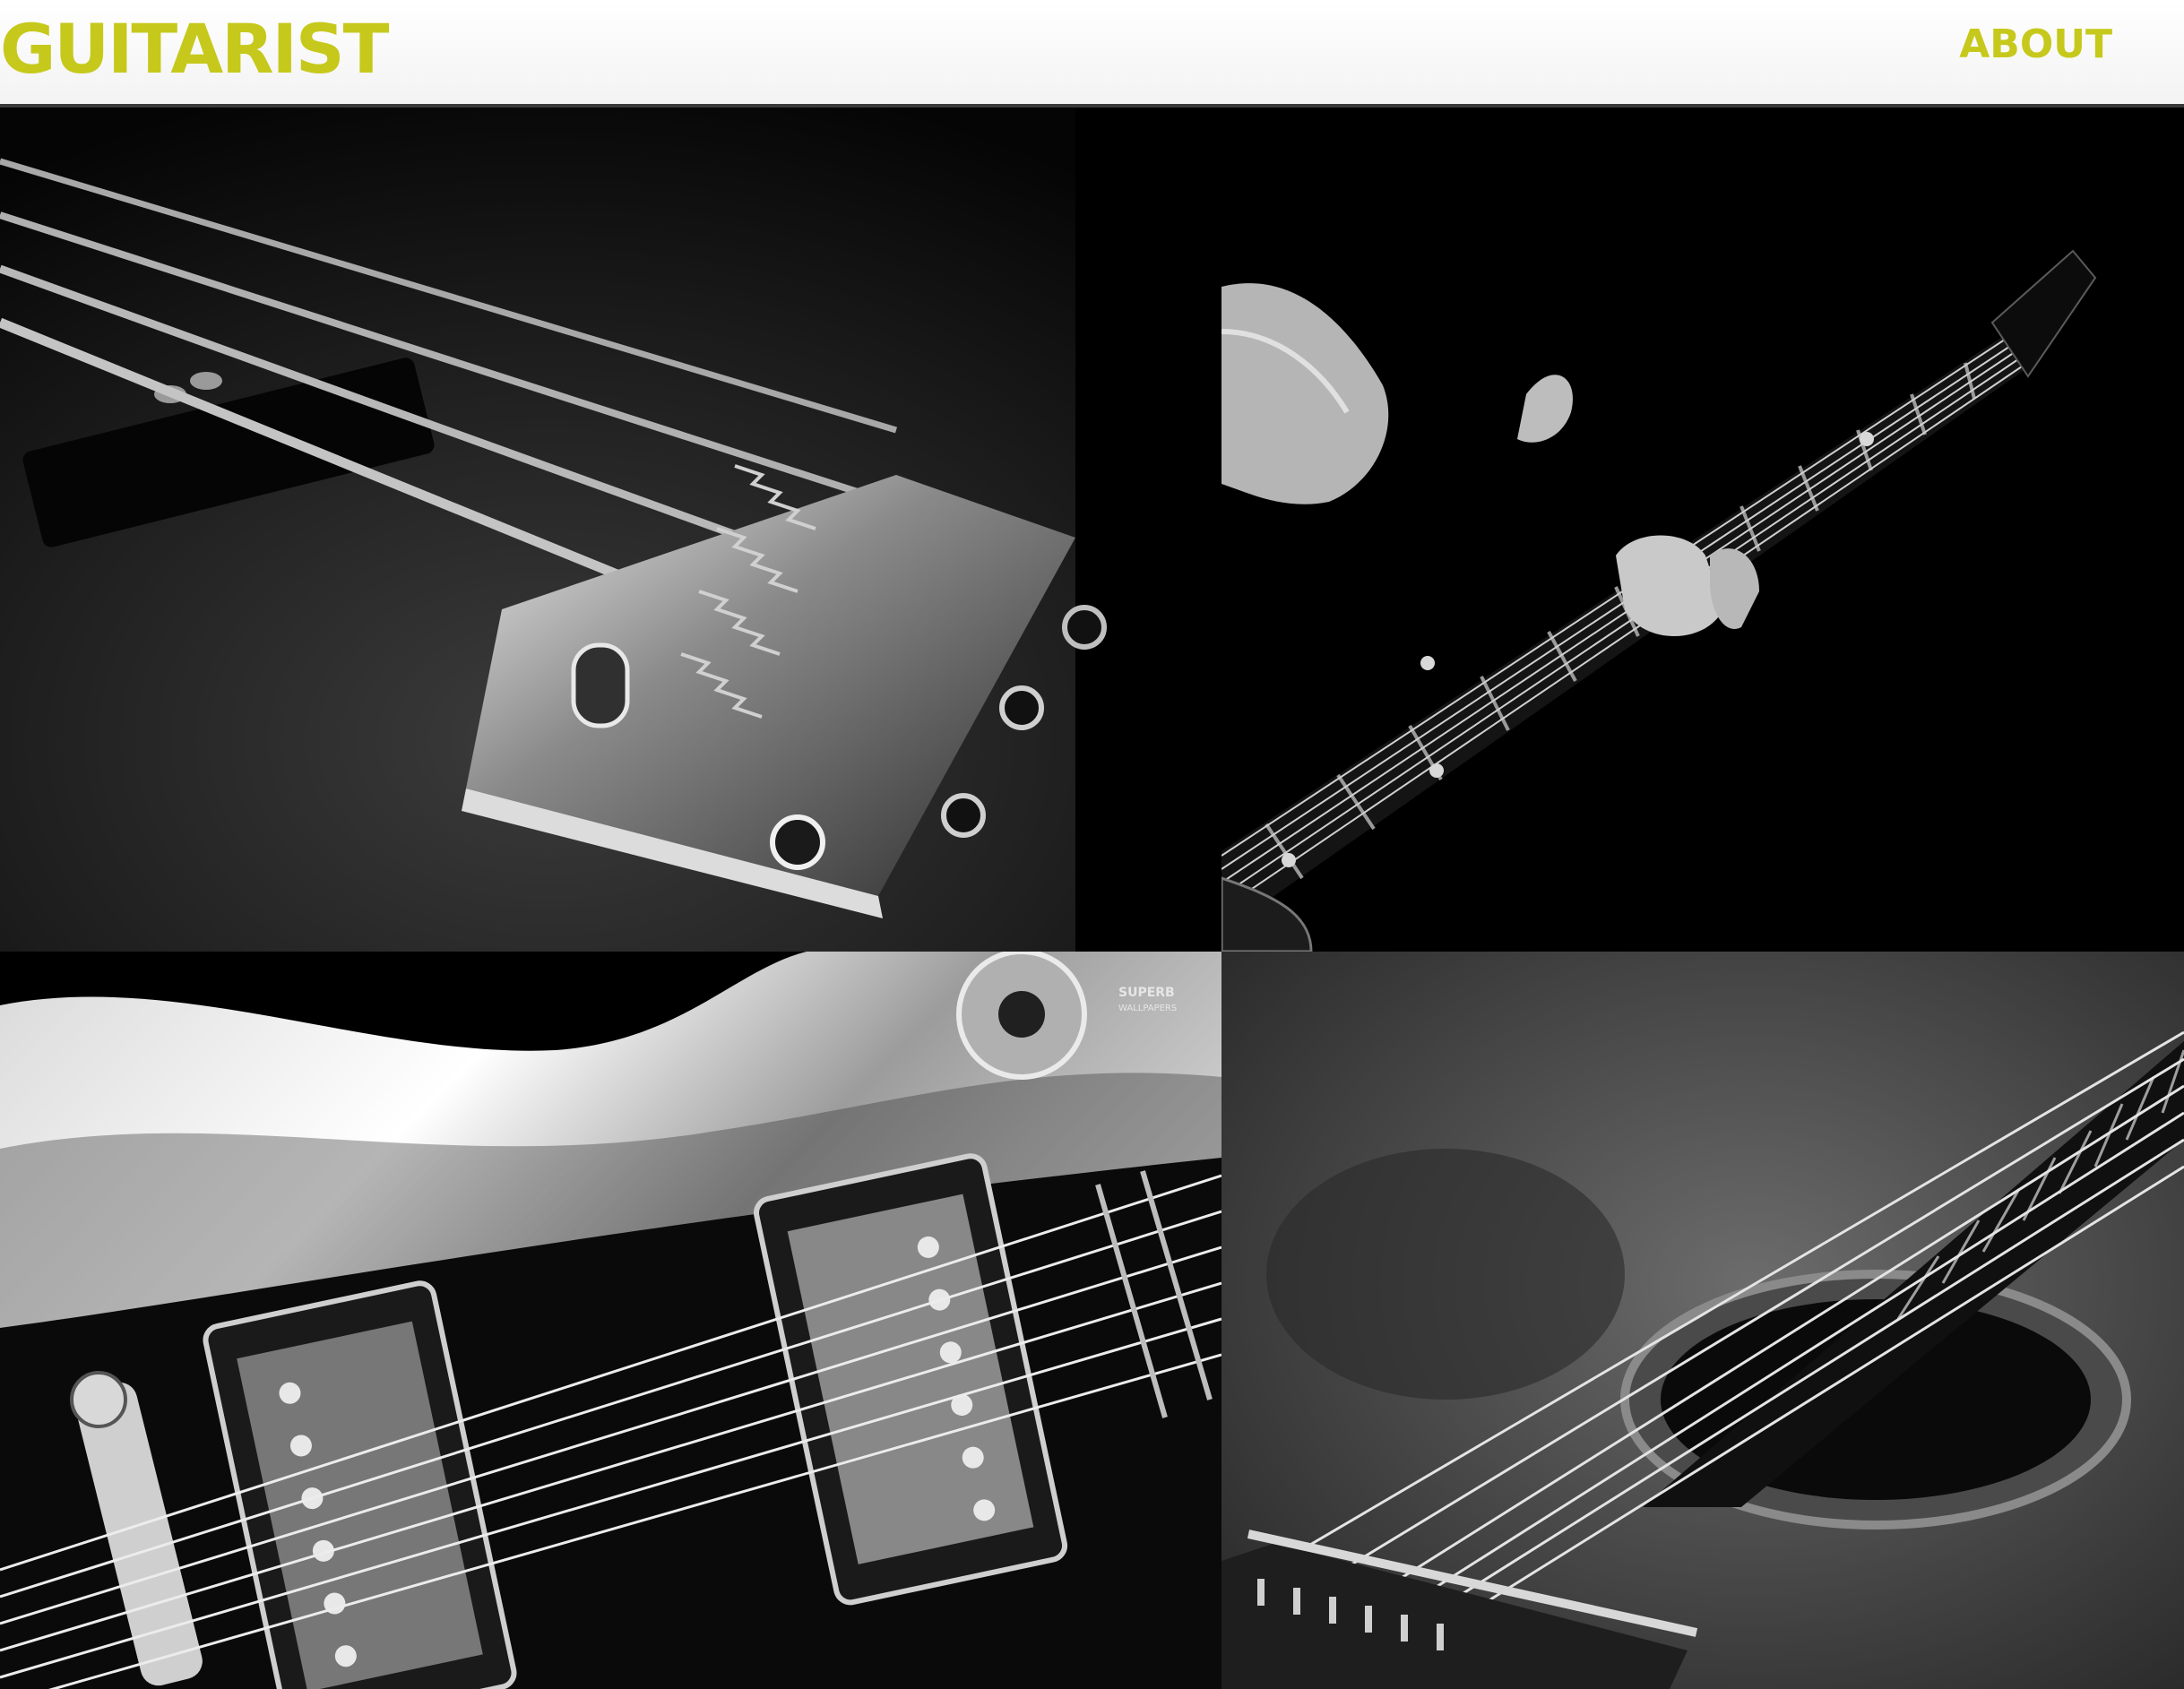 The width and height of the screenshot is (2184, 1689). Describe the element at coordinates (1092, 54) in the screenshot. I see `site-header: GUITARIST ABOUT` at that location.